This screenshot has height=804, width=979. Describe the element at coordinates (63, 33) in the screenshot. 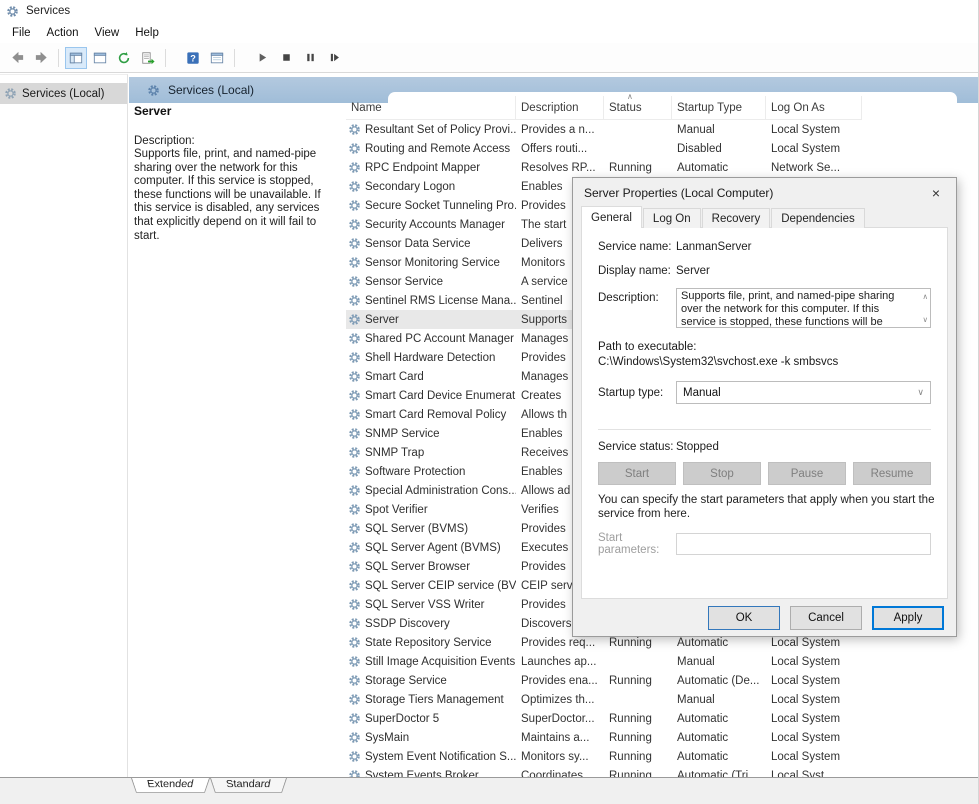

I see `menu-action: Action` at that location.